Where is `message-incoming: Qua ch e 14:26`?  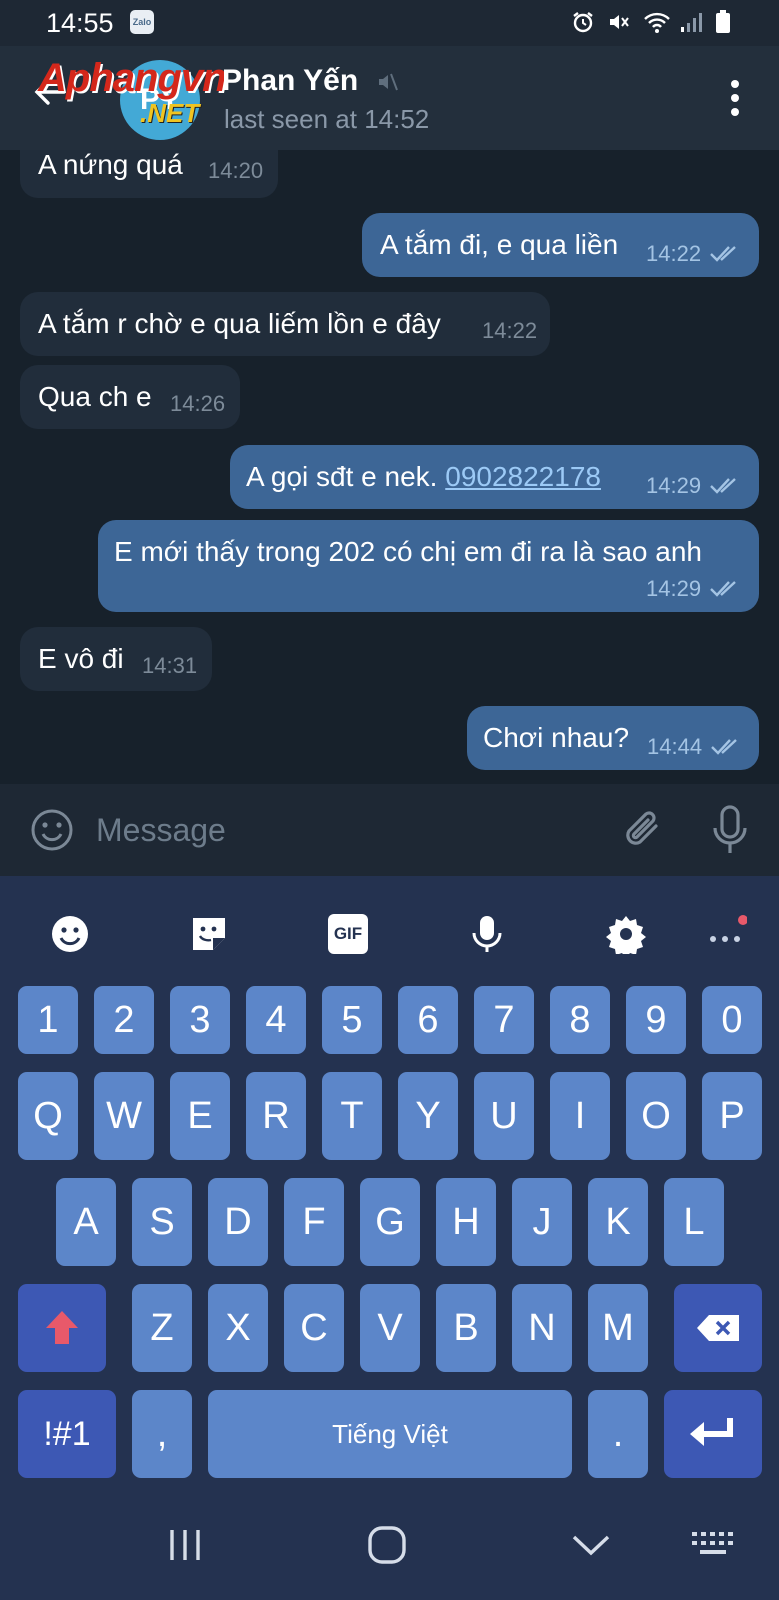
message-incoming: Qua ch e 14:26 is located at coordinates (130, 397).